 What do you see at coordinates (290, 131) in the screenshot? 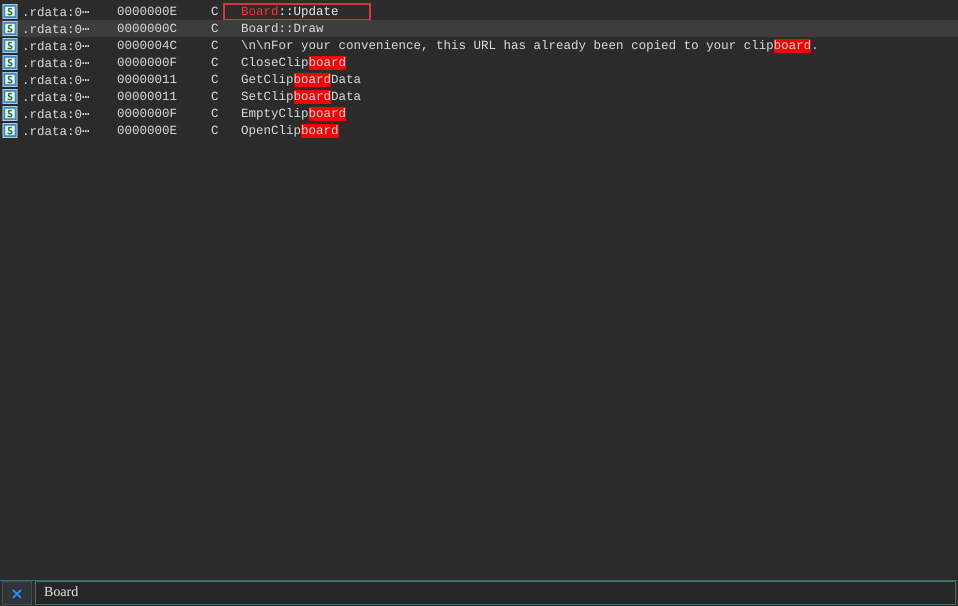
I see `string-cell-text: OpenClipboard` at bounding box center [290, 131].